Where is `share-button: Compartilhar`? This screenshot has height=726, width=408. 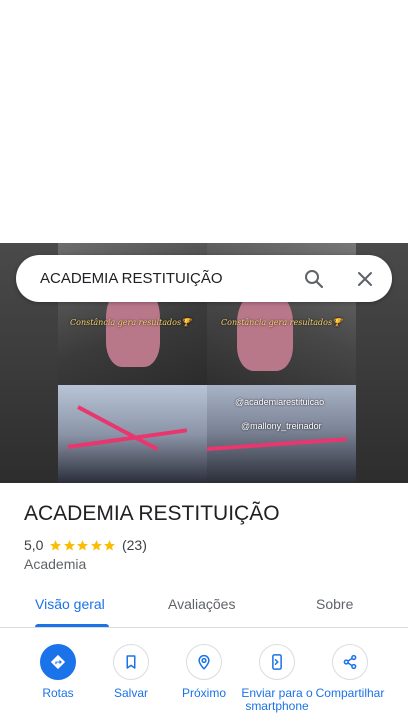
share-button: Compartilhar is located at coordinates (350, 672).